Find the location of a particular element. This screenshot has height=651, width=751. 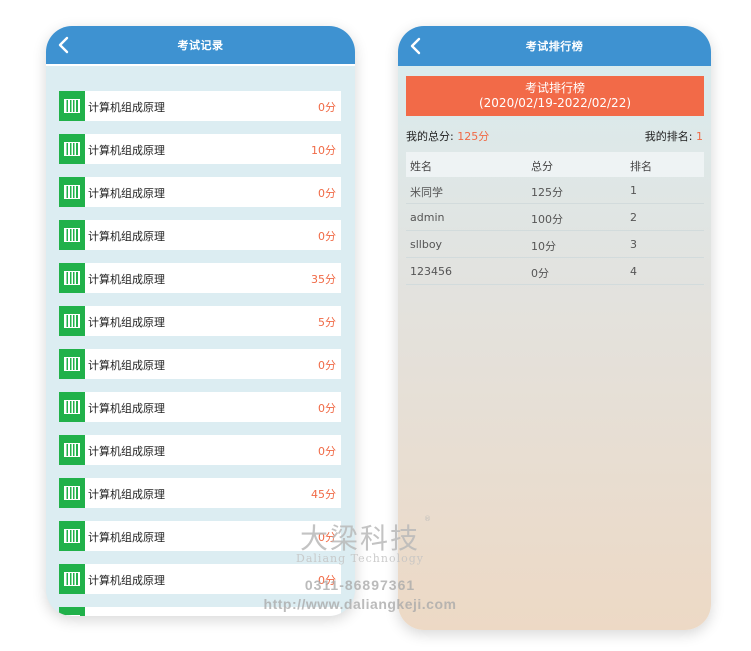

table-header: 姓名 总分 排名 is located at coordinates (555, 164).